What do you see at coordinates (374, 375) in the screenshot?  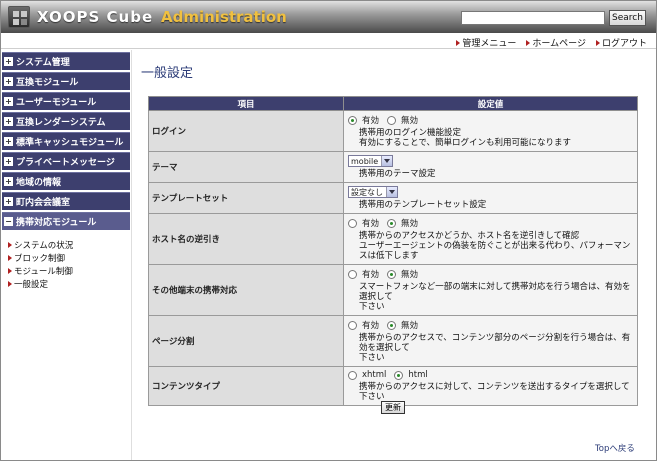 I see `radio-label: xhtml` at bounding box center [374, 375].